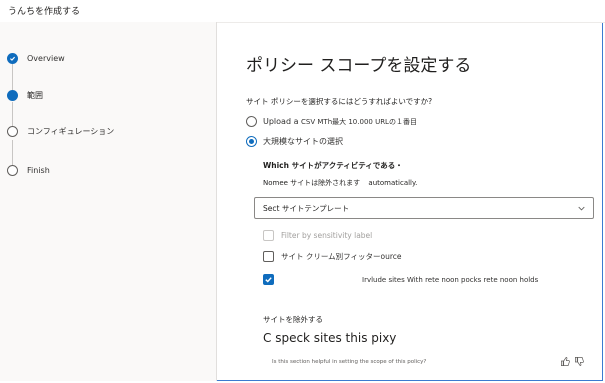 The height and width of the screenshot is (383, 605). I want to click on note-text: Nomee サイトは除外されます, so click(312, 183).